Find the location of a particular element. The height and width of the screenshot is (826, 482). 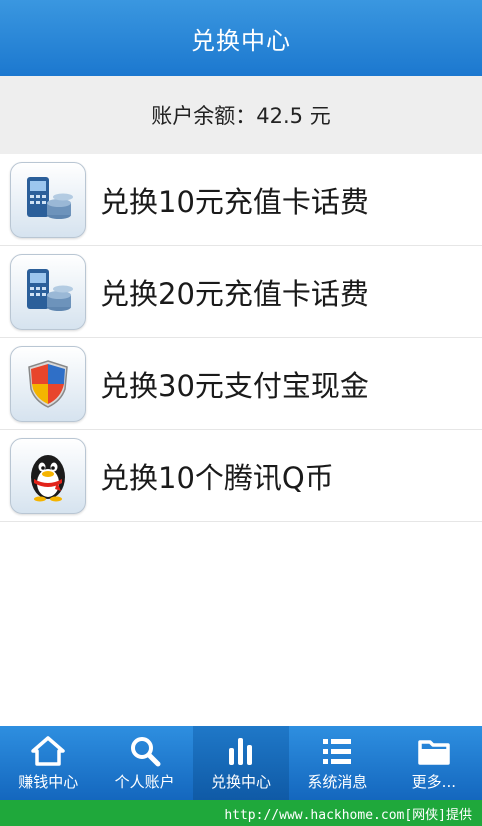

tab-system-messages: 系统消息 is located at coordinates (337, 763).